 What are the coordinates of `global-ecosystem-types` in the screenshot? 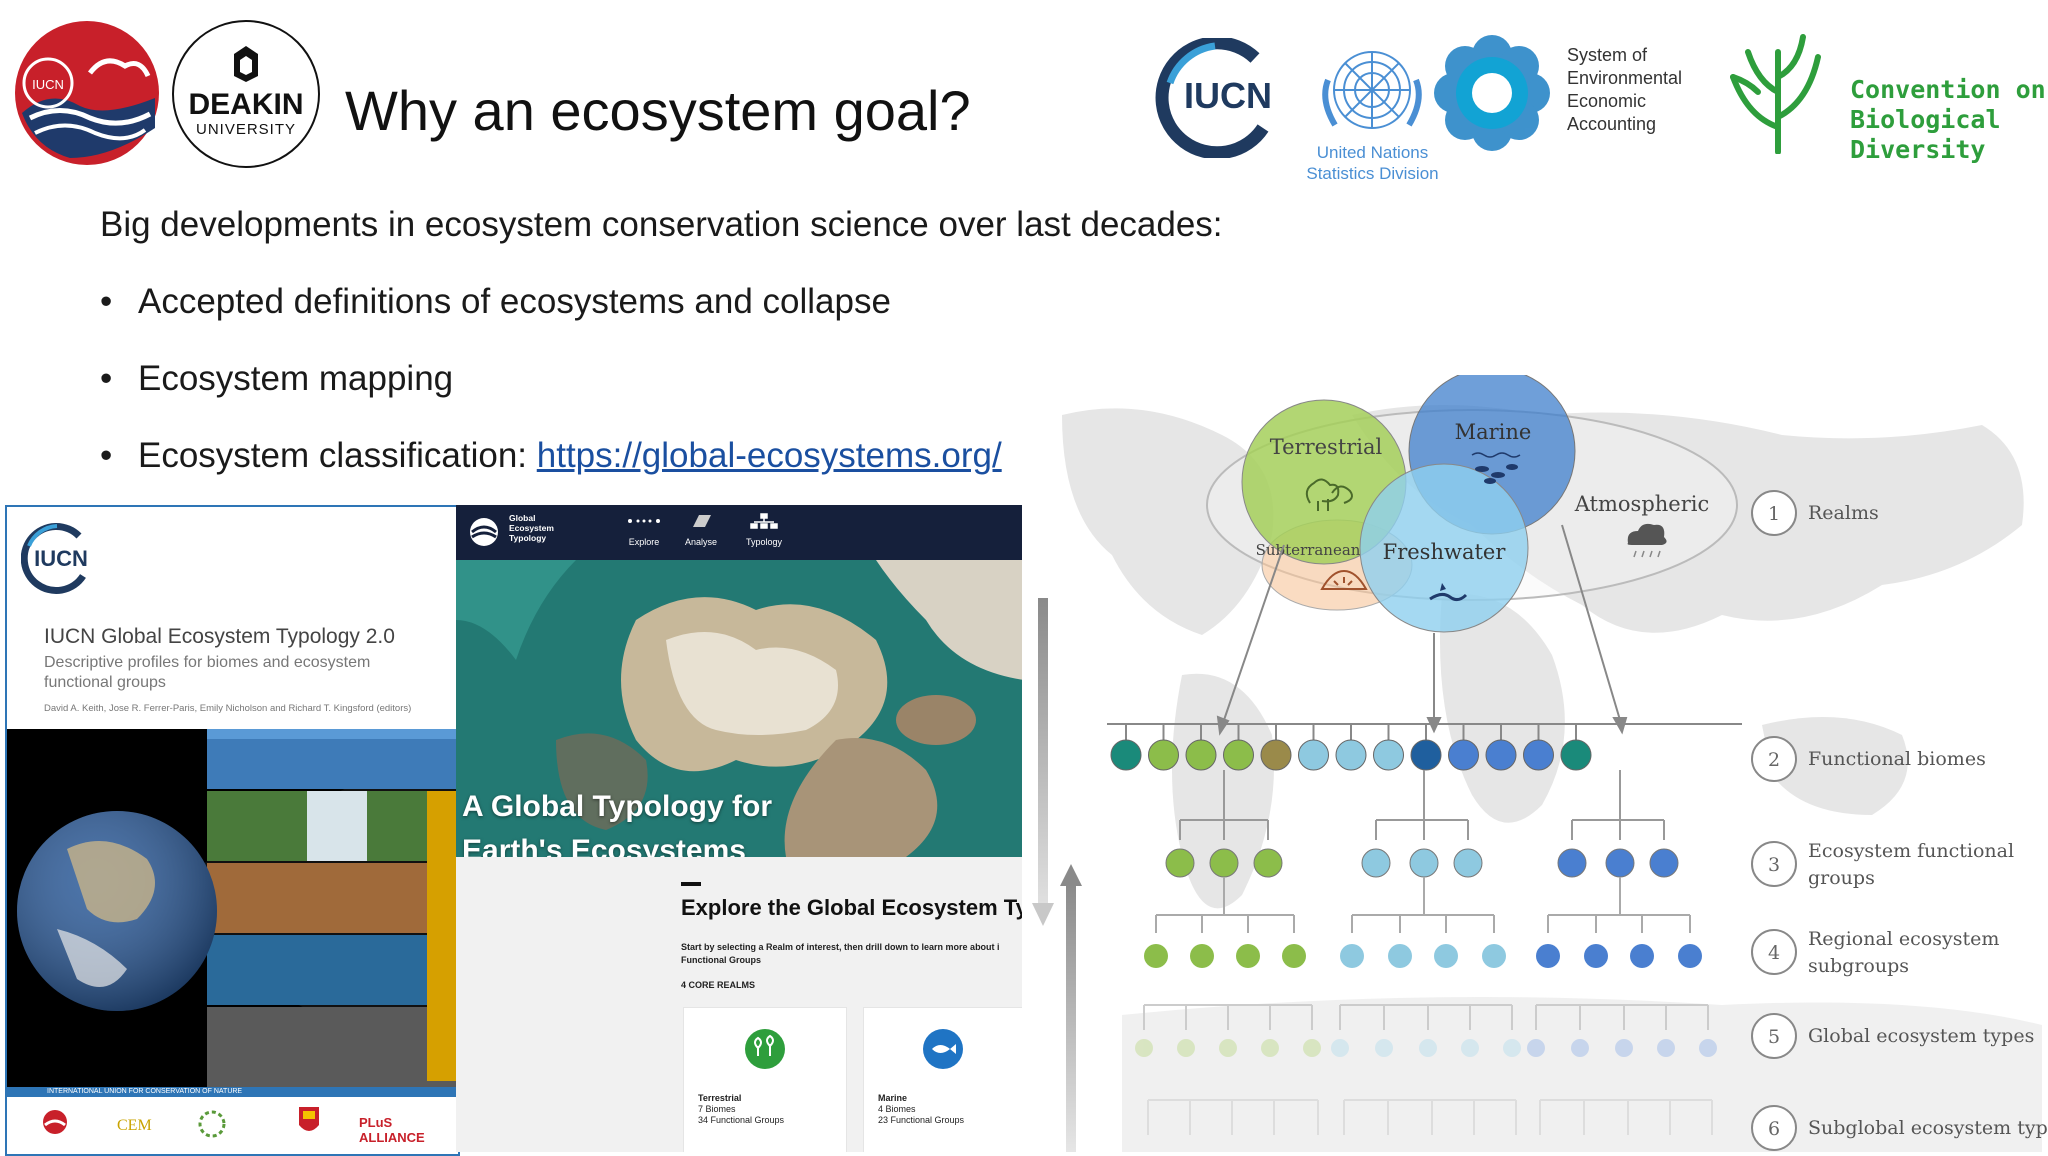 It's located at (1426, 1048).